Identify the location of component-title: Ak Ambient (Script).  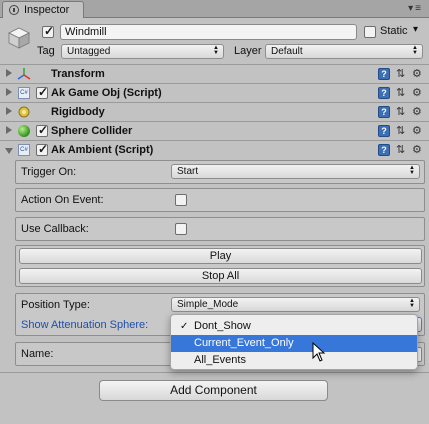
(102, 150).